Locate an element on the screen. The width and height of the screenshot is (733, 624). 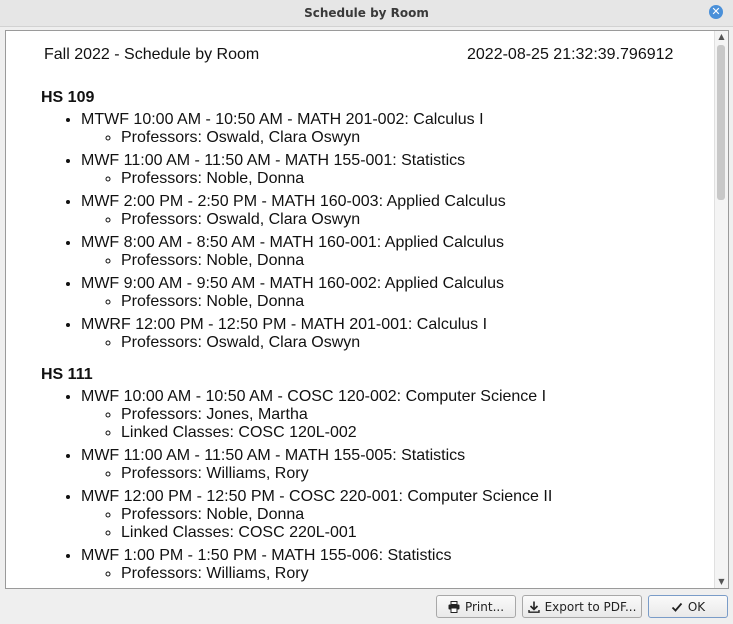
class-detail: Professors: Jones, Martha is located at coordinates (411, 415).